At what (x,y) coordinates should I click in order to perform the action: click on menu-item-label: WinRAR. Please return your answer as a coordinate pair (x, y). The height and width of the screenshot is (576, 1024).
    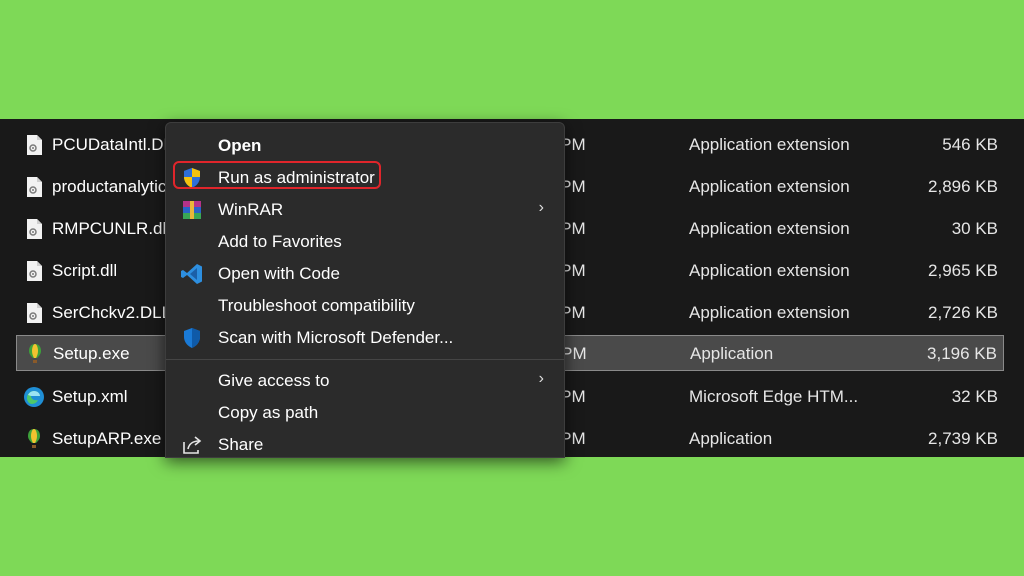
    Looking at the image, I should click on (251, 209).